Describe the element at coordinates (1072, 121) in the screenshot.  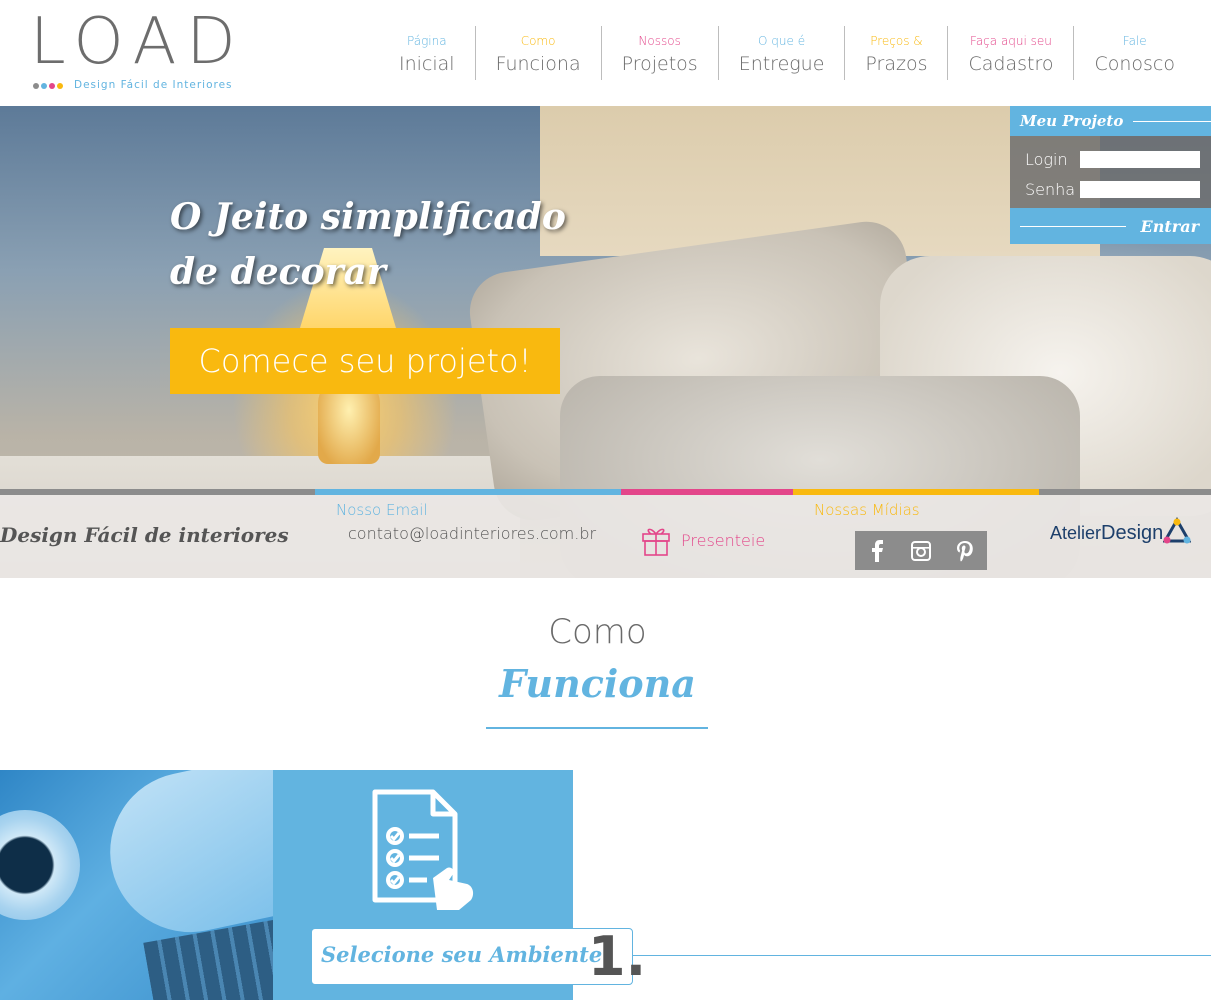
I see `login-panel-title: Meu Projeto` at that location.